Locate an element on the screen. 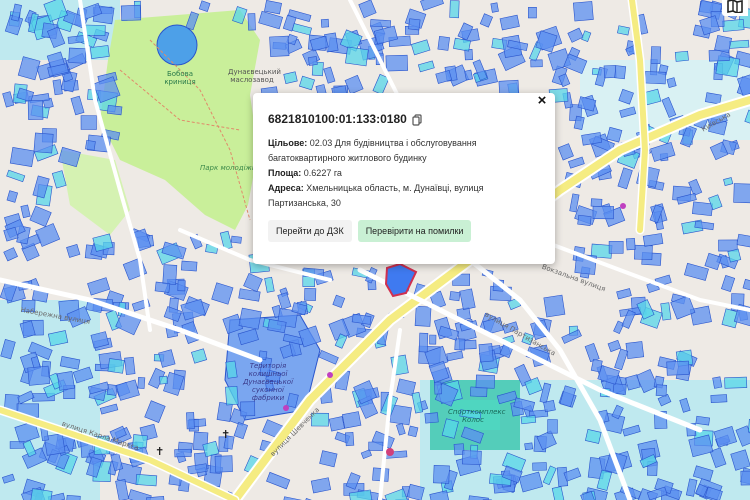  copy-icon is located at coordinates (417, 119).